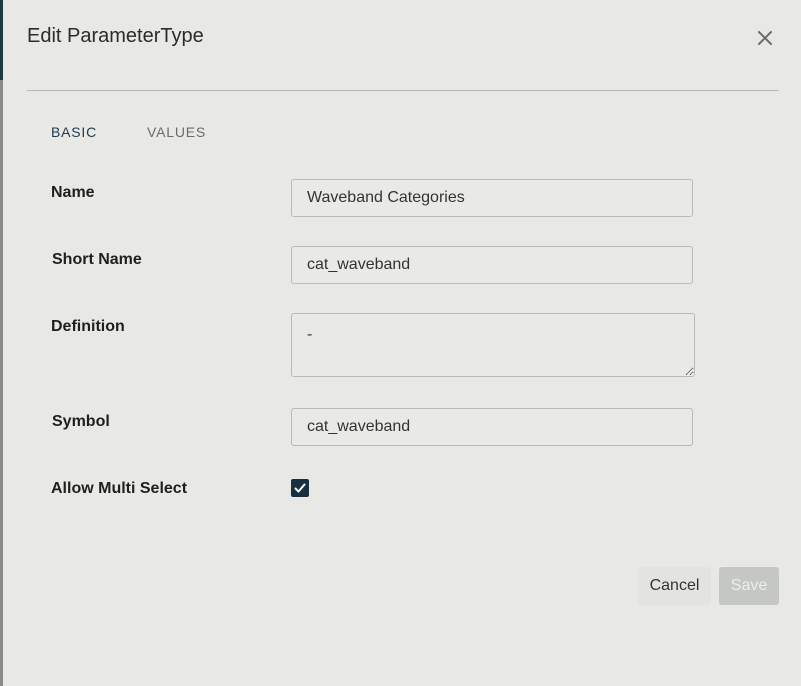 This screenshot has height=686, width=801. Describe the element at coordinates (81, 421) in the screenshot. I see `symbol-label: Symbol` at that location.